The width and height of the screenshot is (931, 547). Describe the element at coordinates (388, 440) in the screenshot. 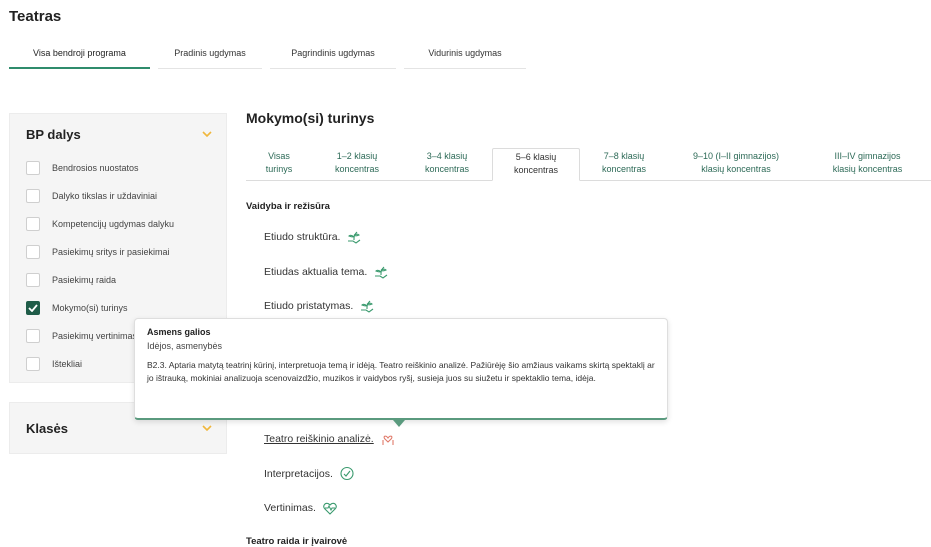

I see `heart-hands-icon` at that location.